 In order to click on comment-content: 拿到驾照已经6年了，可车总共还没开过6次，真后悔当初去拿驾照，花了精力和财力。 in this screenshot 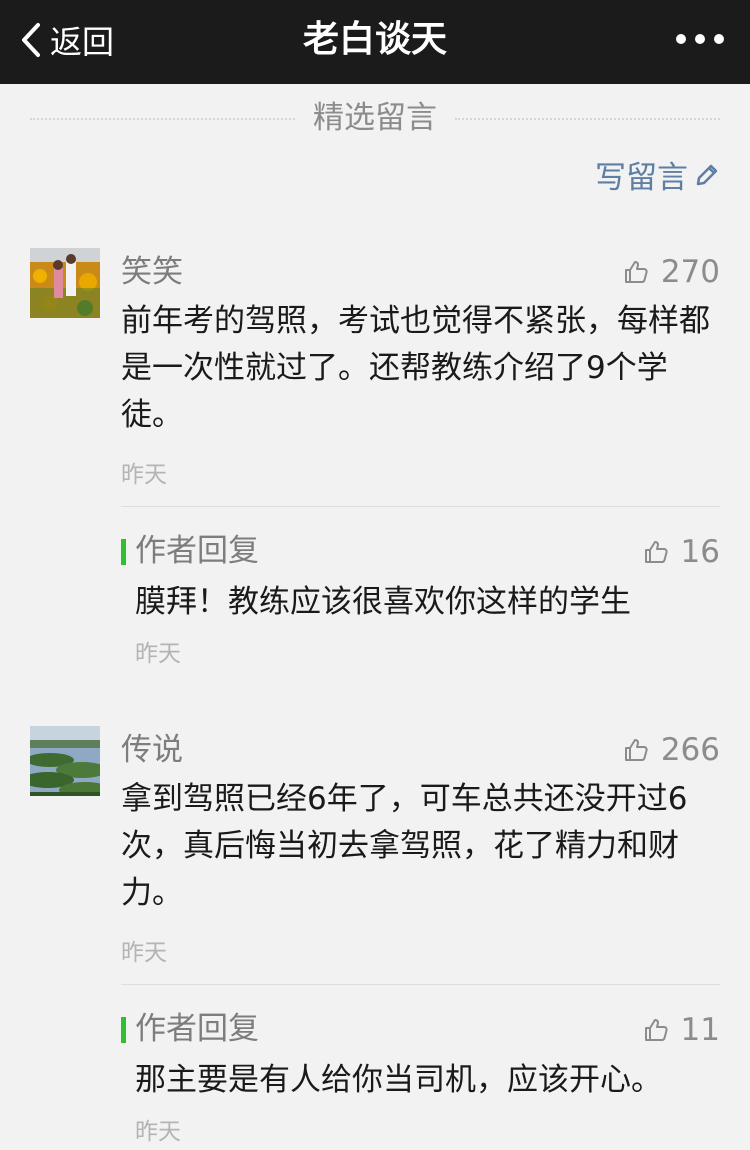, I will do `click(404, 846)`.